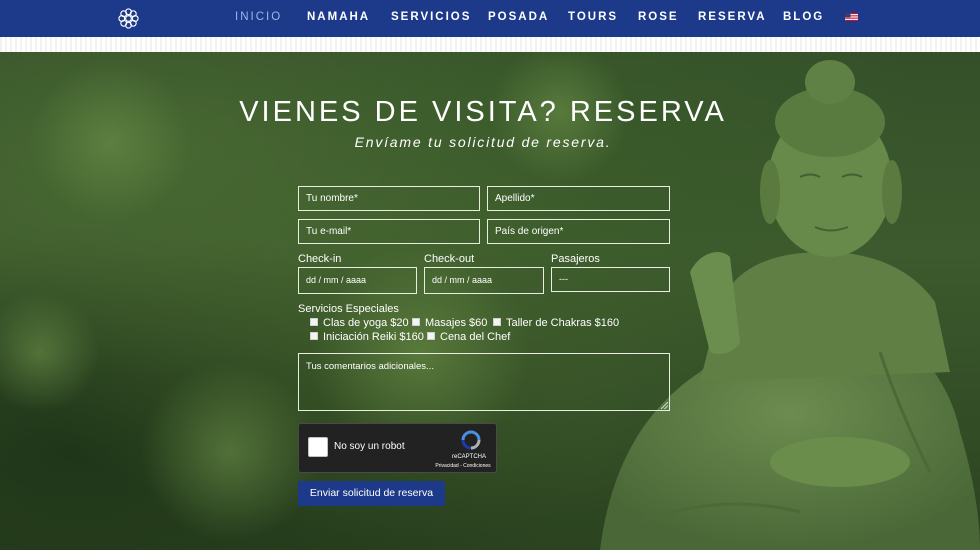 The height and width of the screenshot is (550, 980). What do you see at coordinates (431, 18) in the screenshot?
I see `nav-item-servicios: SERVICIOS` at bounding box center [431, 18].